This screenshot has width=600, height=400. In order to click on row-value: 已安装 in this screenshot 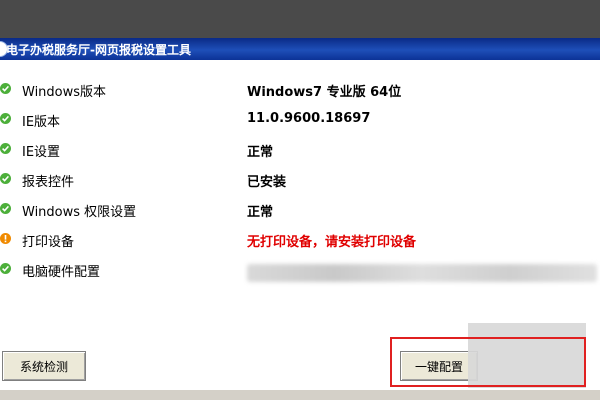, I will do `click(267, 182)`.